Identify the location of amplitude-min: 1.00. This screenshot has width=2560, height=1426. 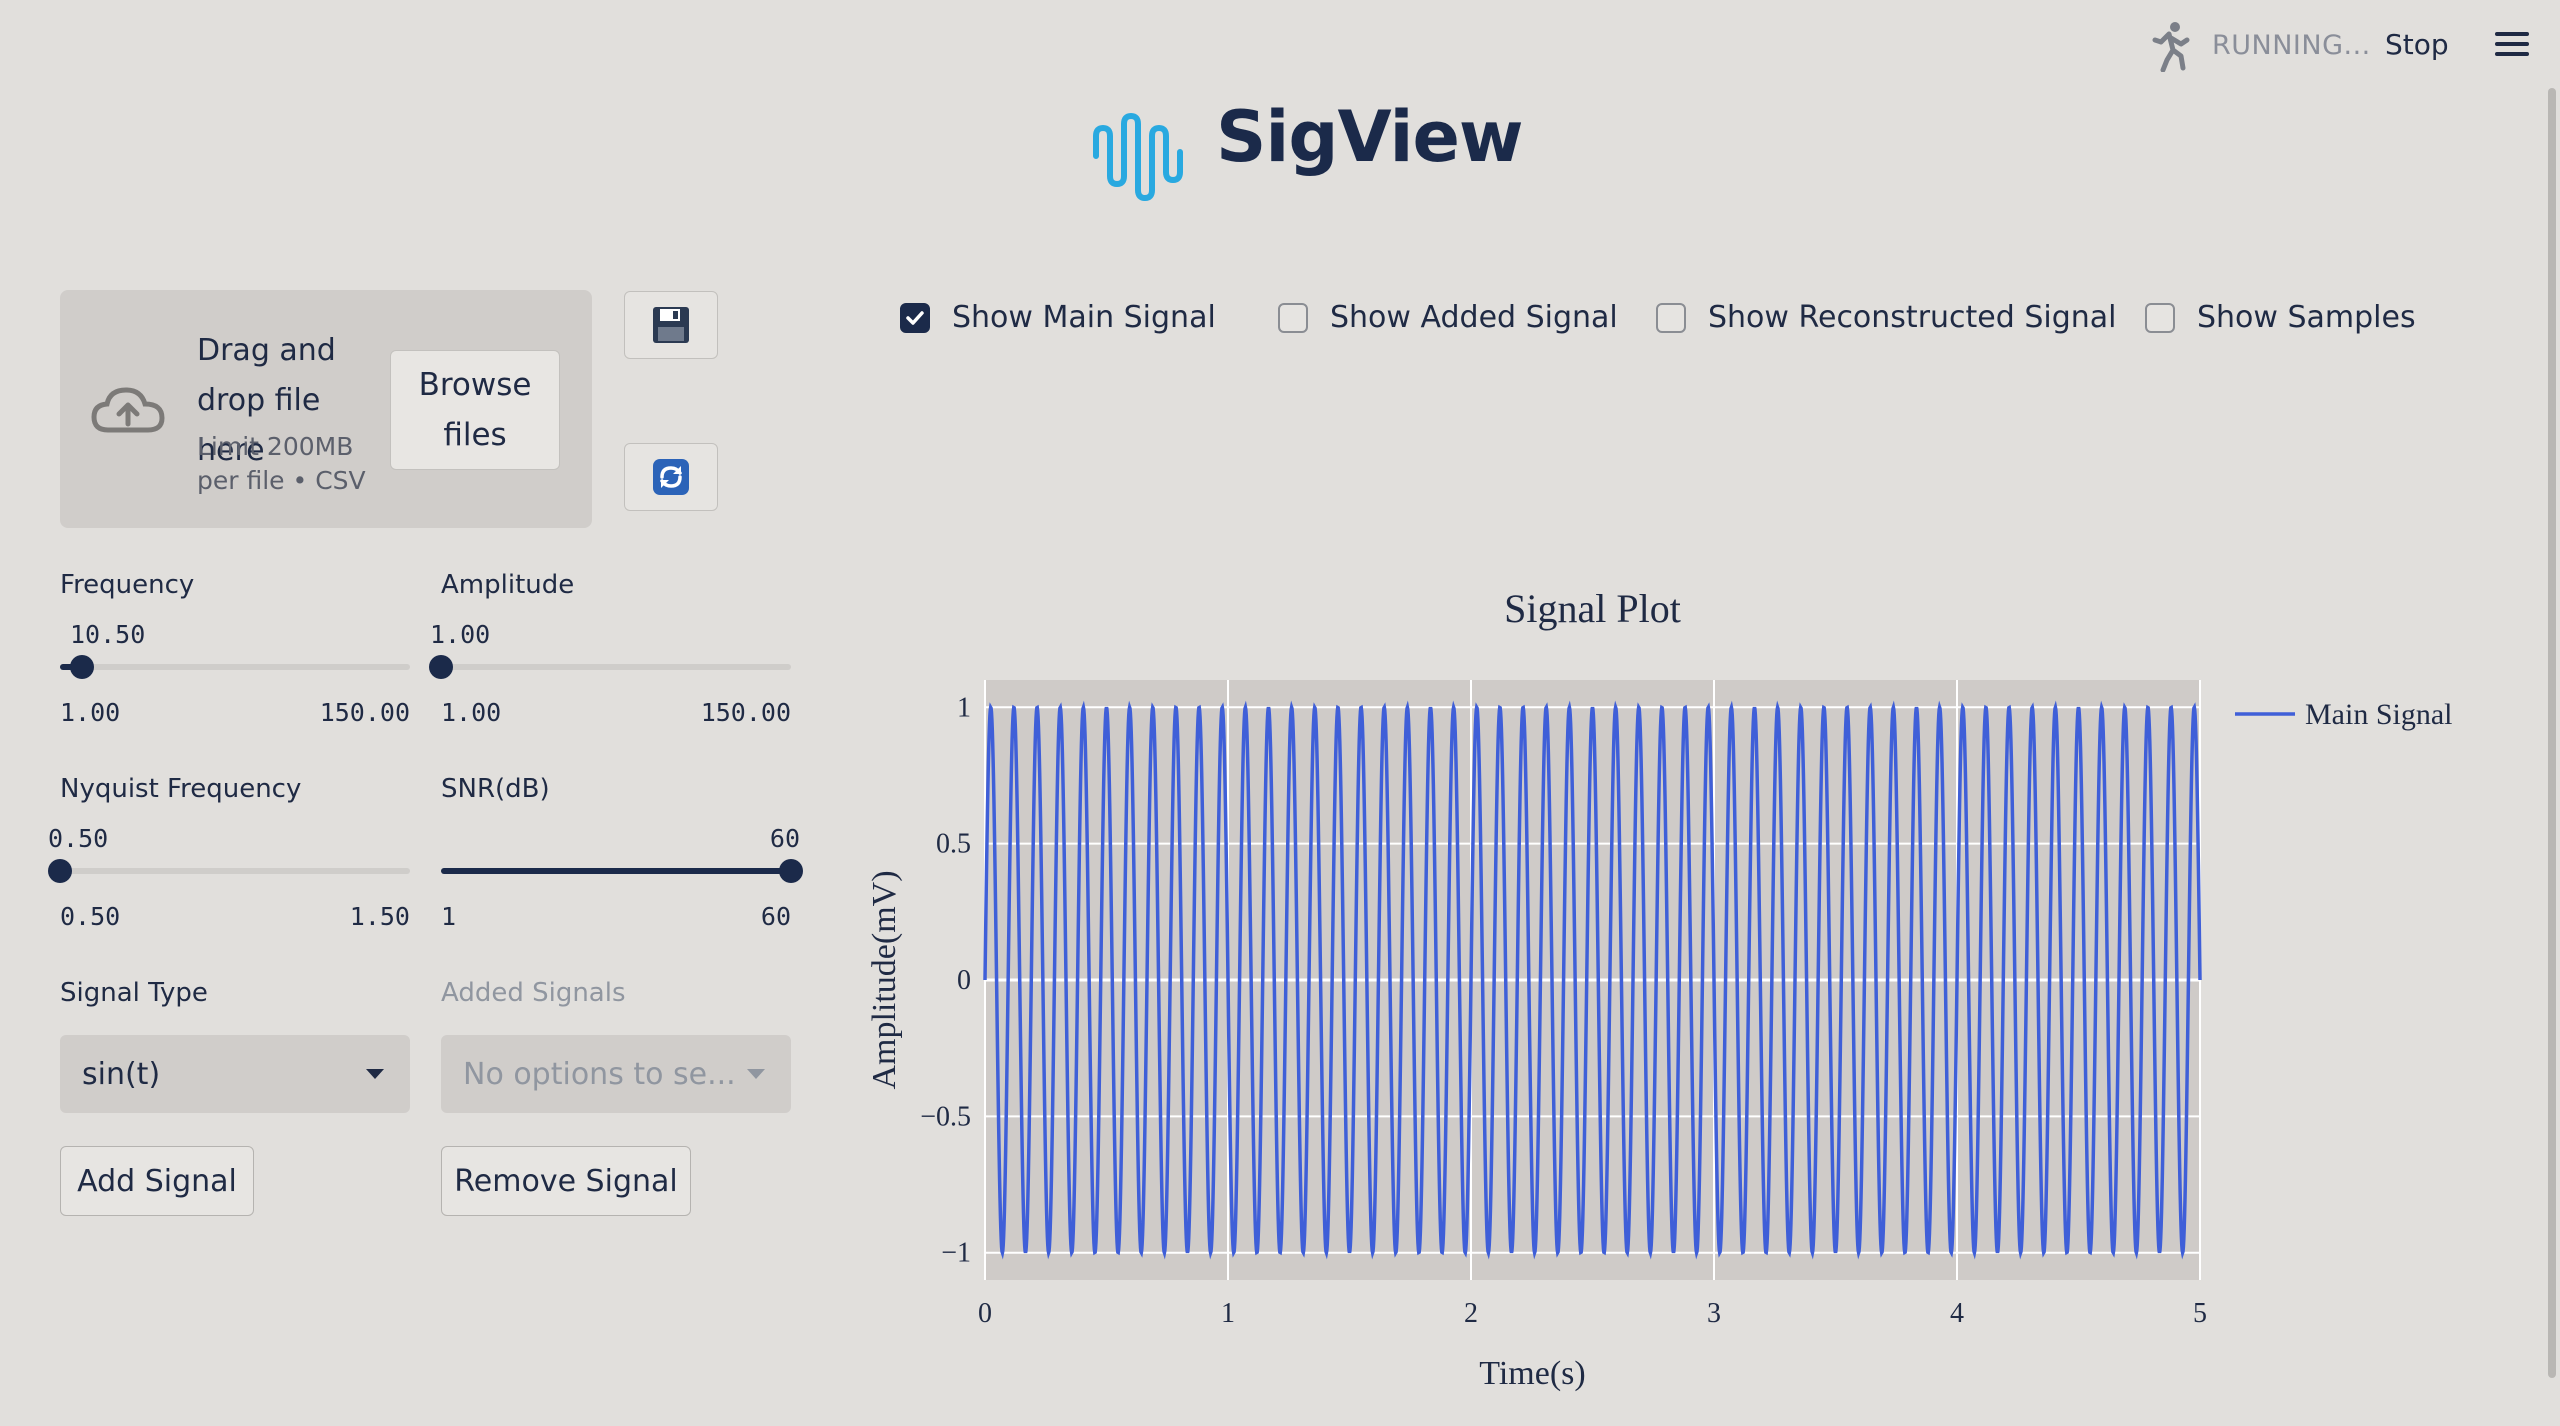
(471, 712).